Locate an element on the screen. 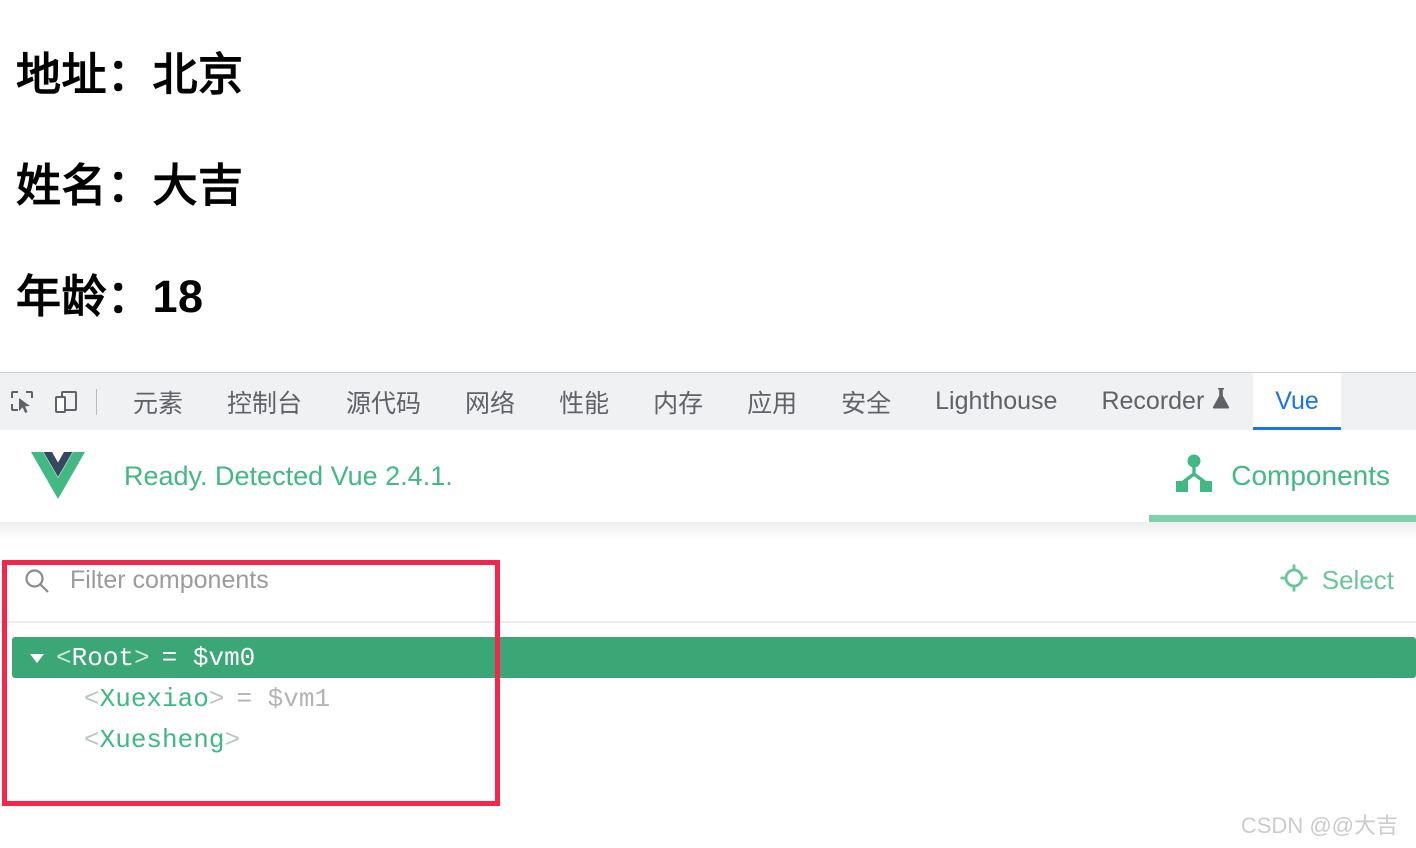  tab-label: Vue is located at coordinates (1297, 401).